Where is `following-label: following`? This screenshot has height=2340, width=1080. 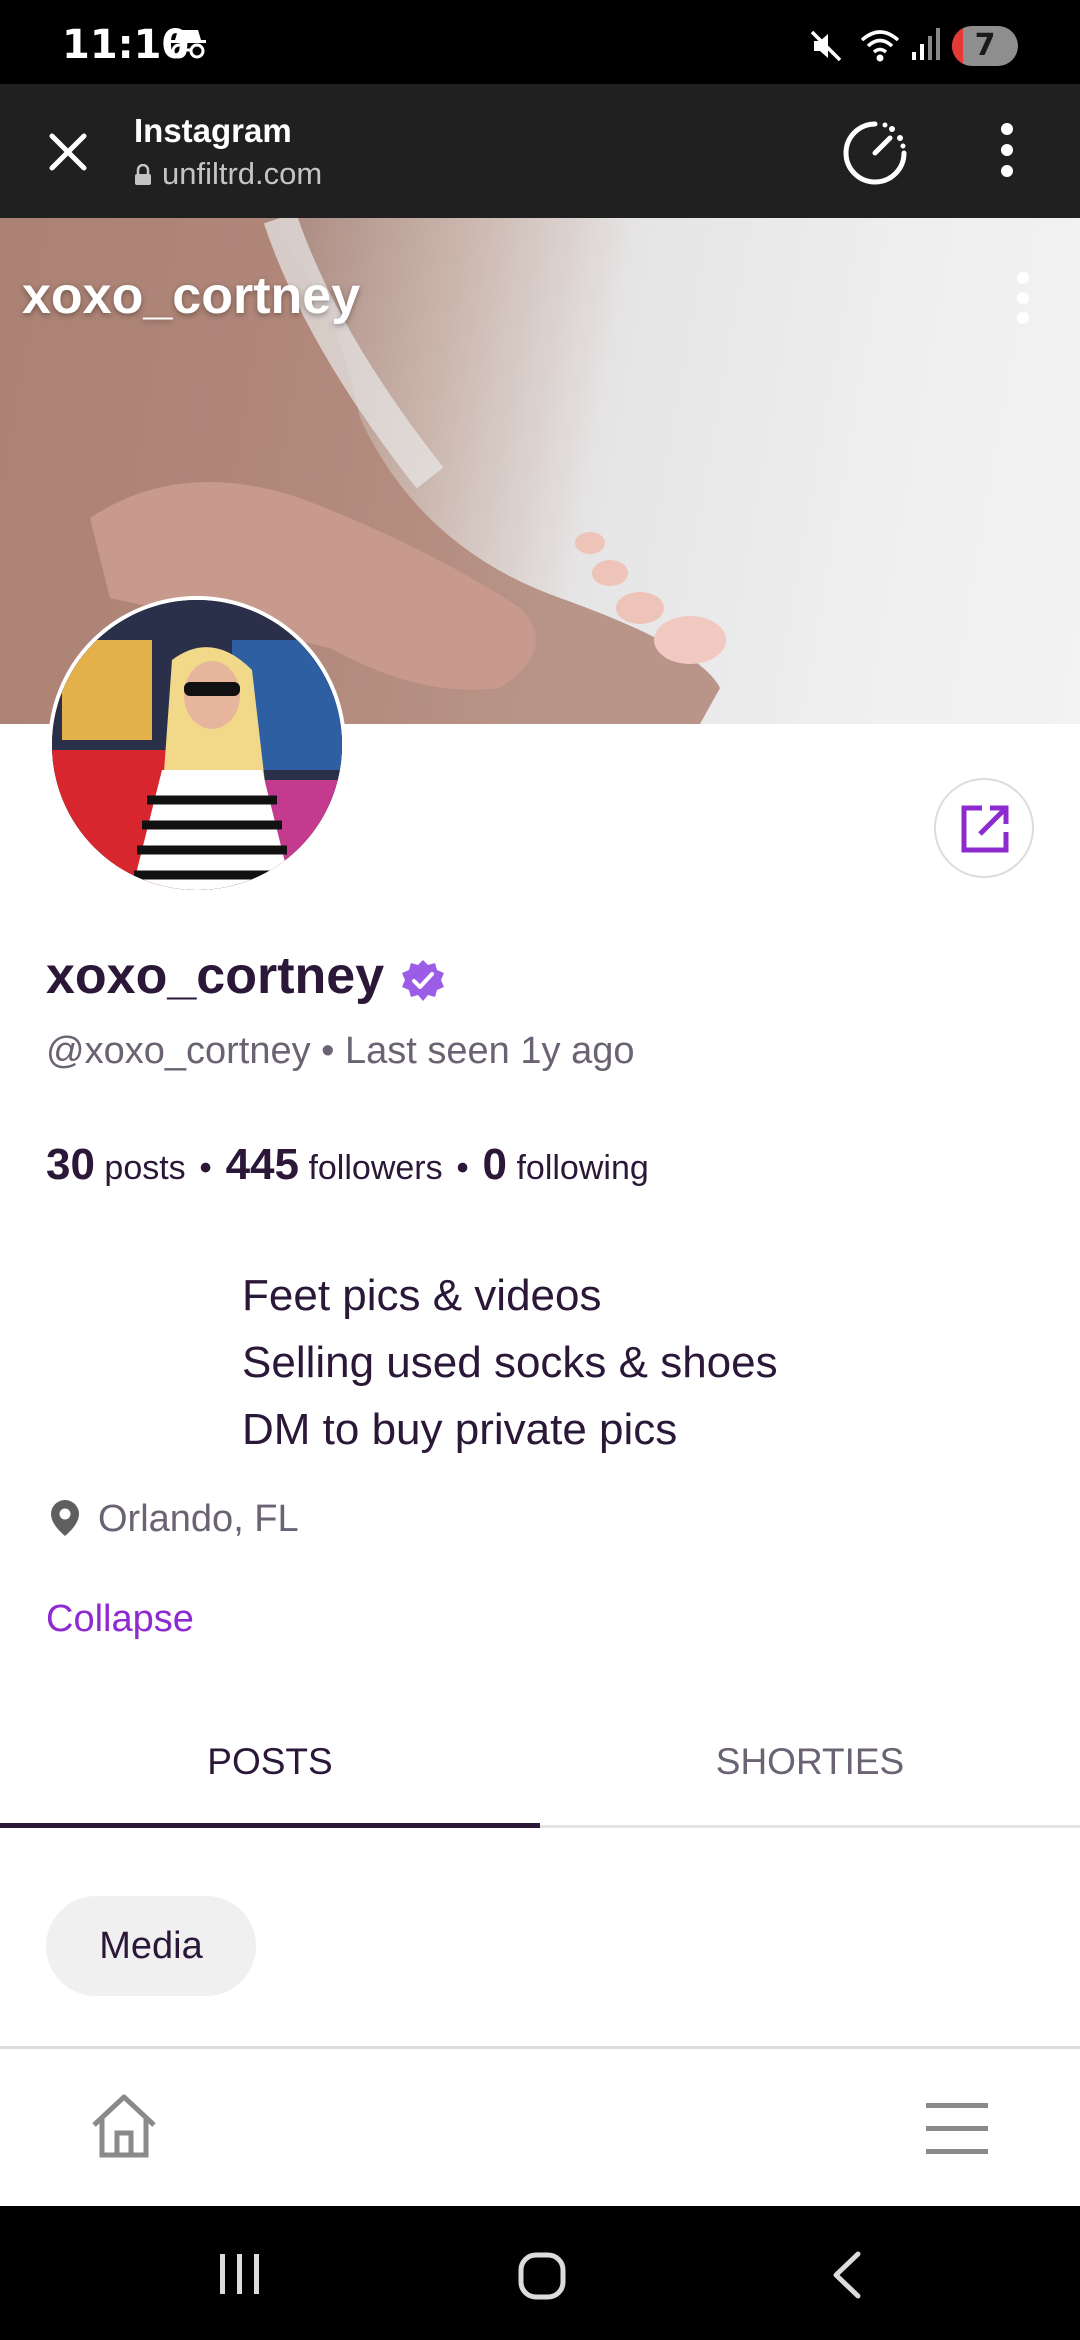
following-label: following is located at coordinates (582, 1168).